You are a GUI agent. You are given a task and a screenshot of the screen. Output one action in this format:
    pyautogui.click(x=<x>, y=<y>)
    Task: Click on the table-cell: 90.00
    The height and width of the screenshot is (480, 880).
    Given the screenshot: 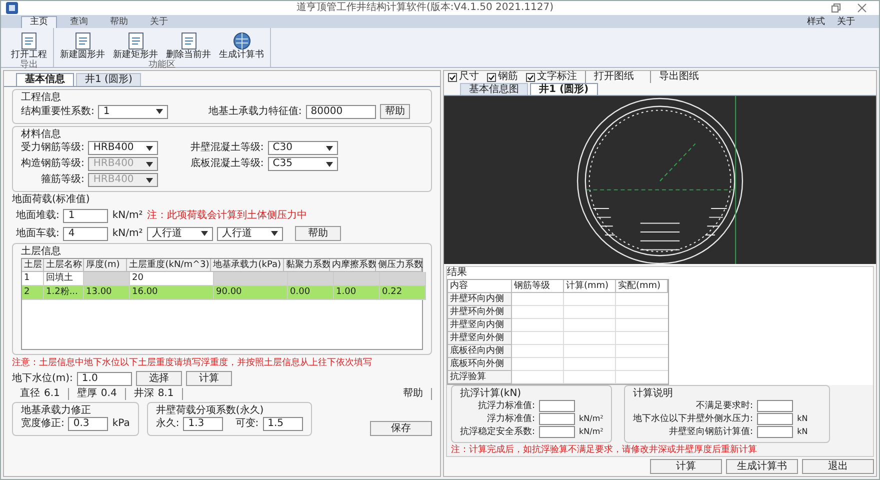 What is the action you would take?
    pyautogui.click(x=251, y=293)
    